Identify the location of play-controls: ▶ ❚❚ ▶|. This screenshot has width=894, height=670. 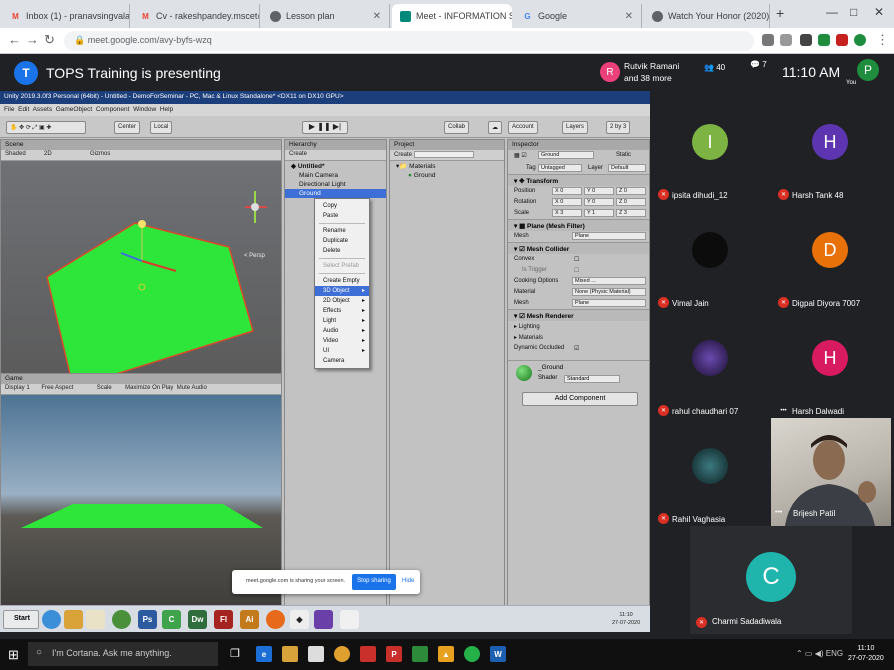
(325, 127).